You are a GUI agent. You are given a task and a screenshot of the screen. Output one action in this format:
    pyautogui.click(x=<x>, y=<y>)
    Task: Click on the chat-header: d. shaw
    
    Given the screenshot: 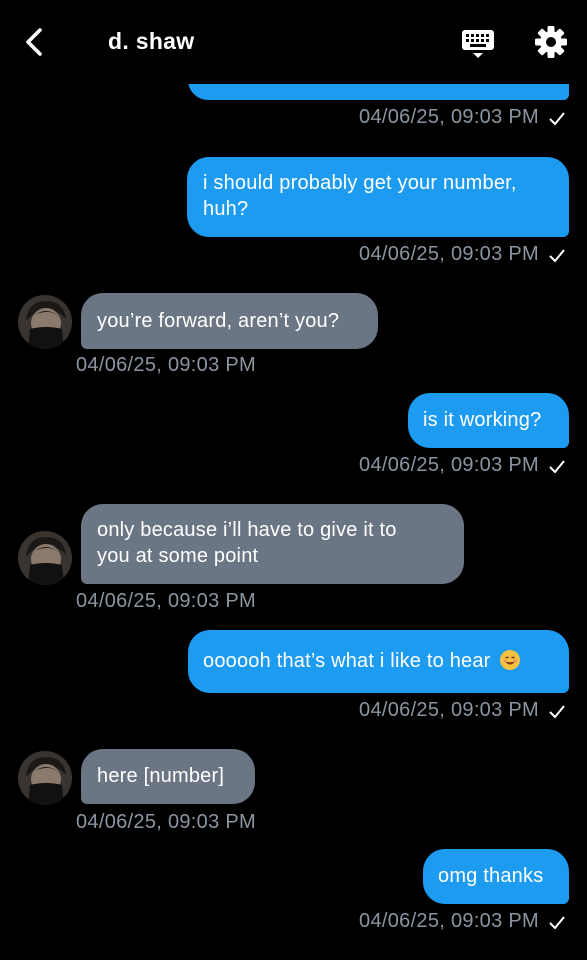 What is the action you would take?
    pyautogui.click(x=293, y=42)
    